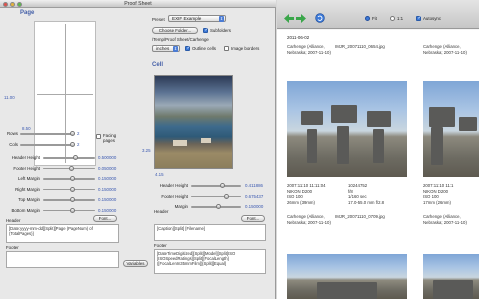 The image size is (479, 299). Describe the element at coordinates (451, 129) in the screenshot. I see `cell-2-photo` at that location.